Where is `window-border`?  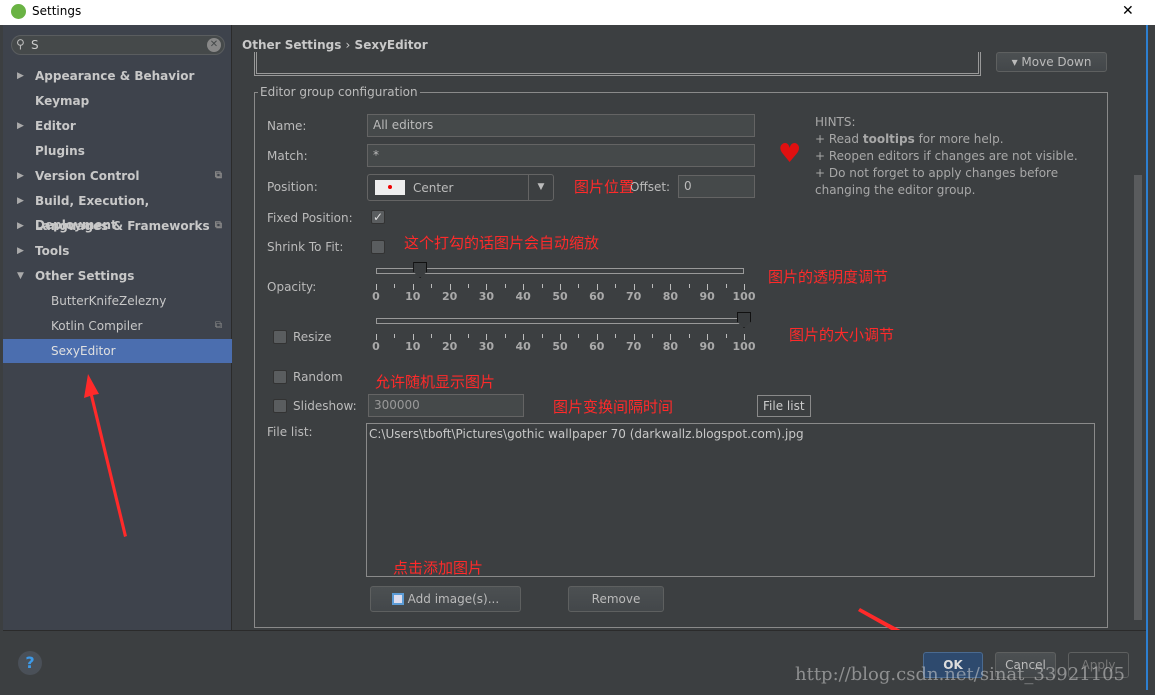
window-border is located at coordinates (1147, 357).